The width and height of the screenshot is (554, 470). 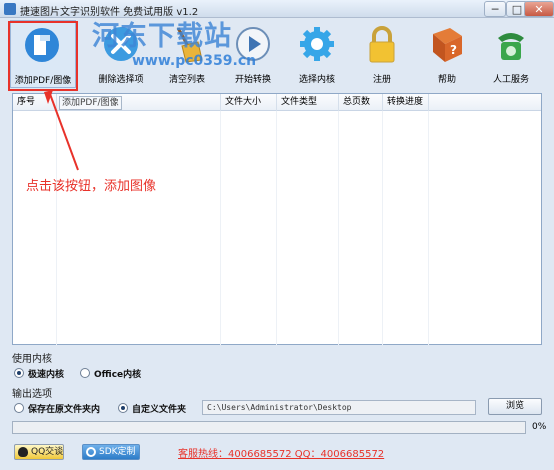 What do you see at coordinates (539, 427) in the screenshot?
I see `progress-percent: 0%` at bounding box center [539, 427].